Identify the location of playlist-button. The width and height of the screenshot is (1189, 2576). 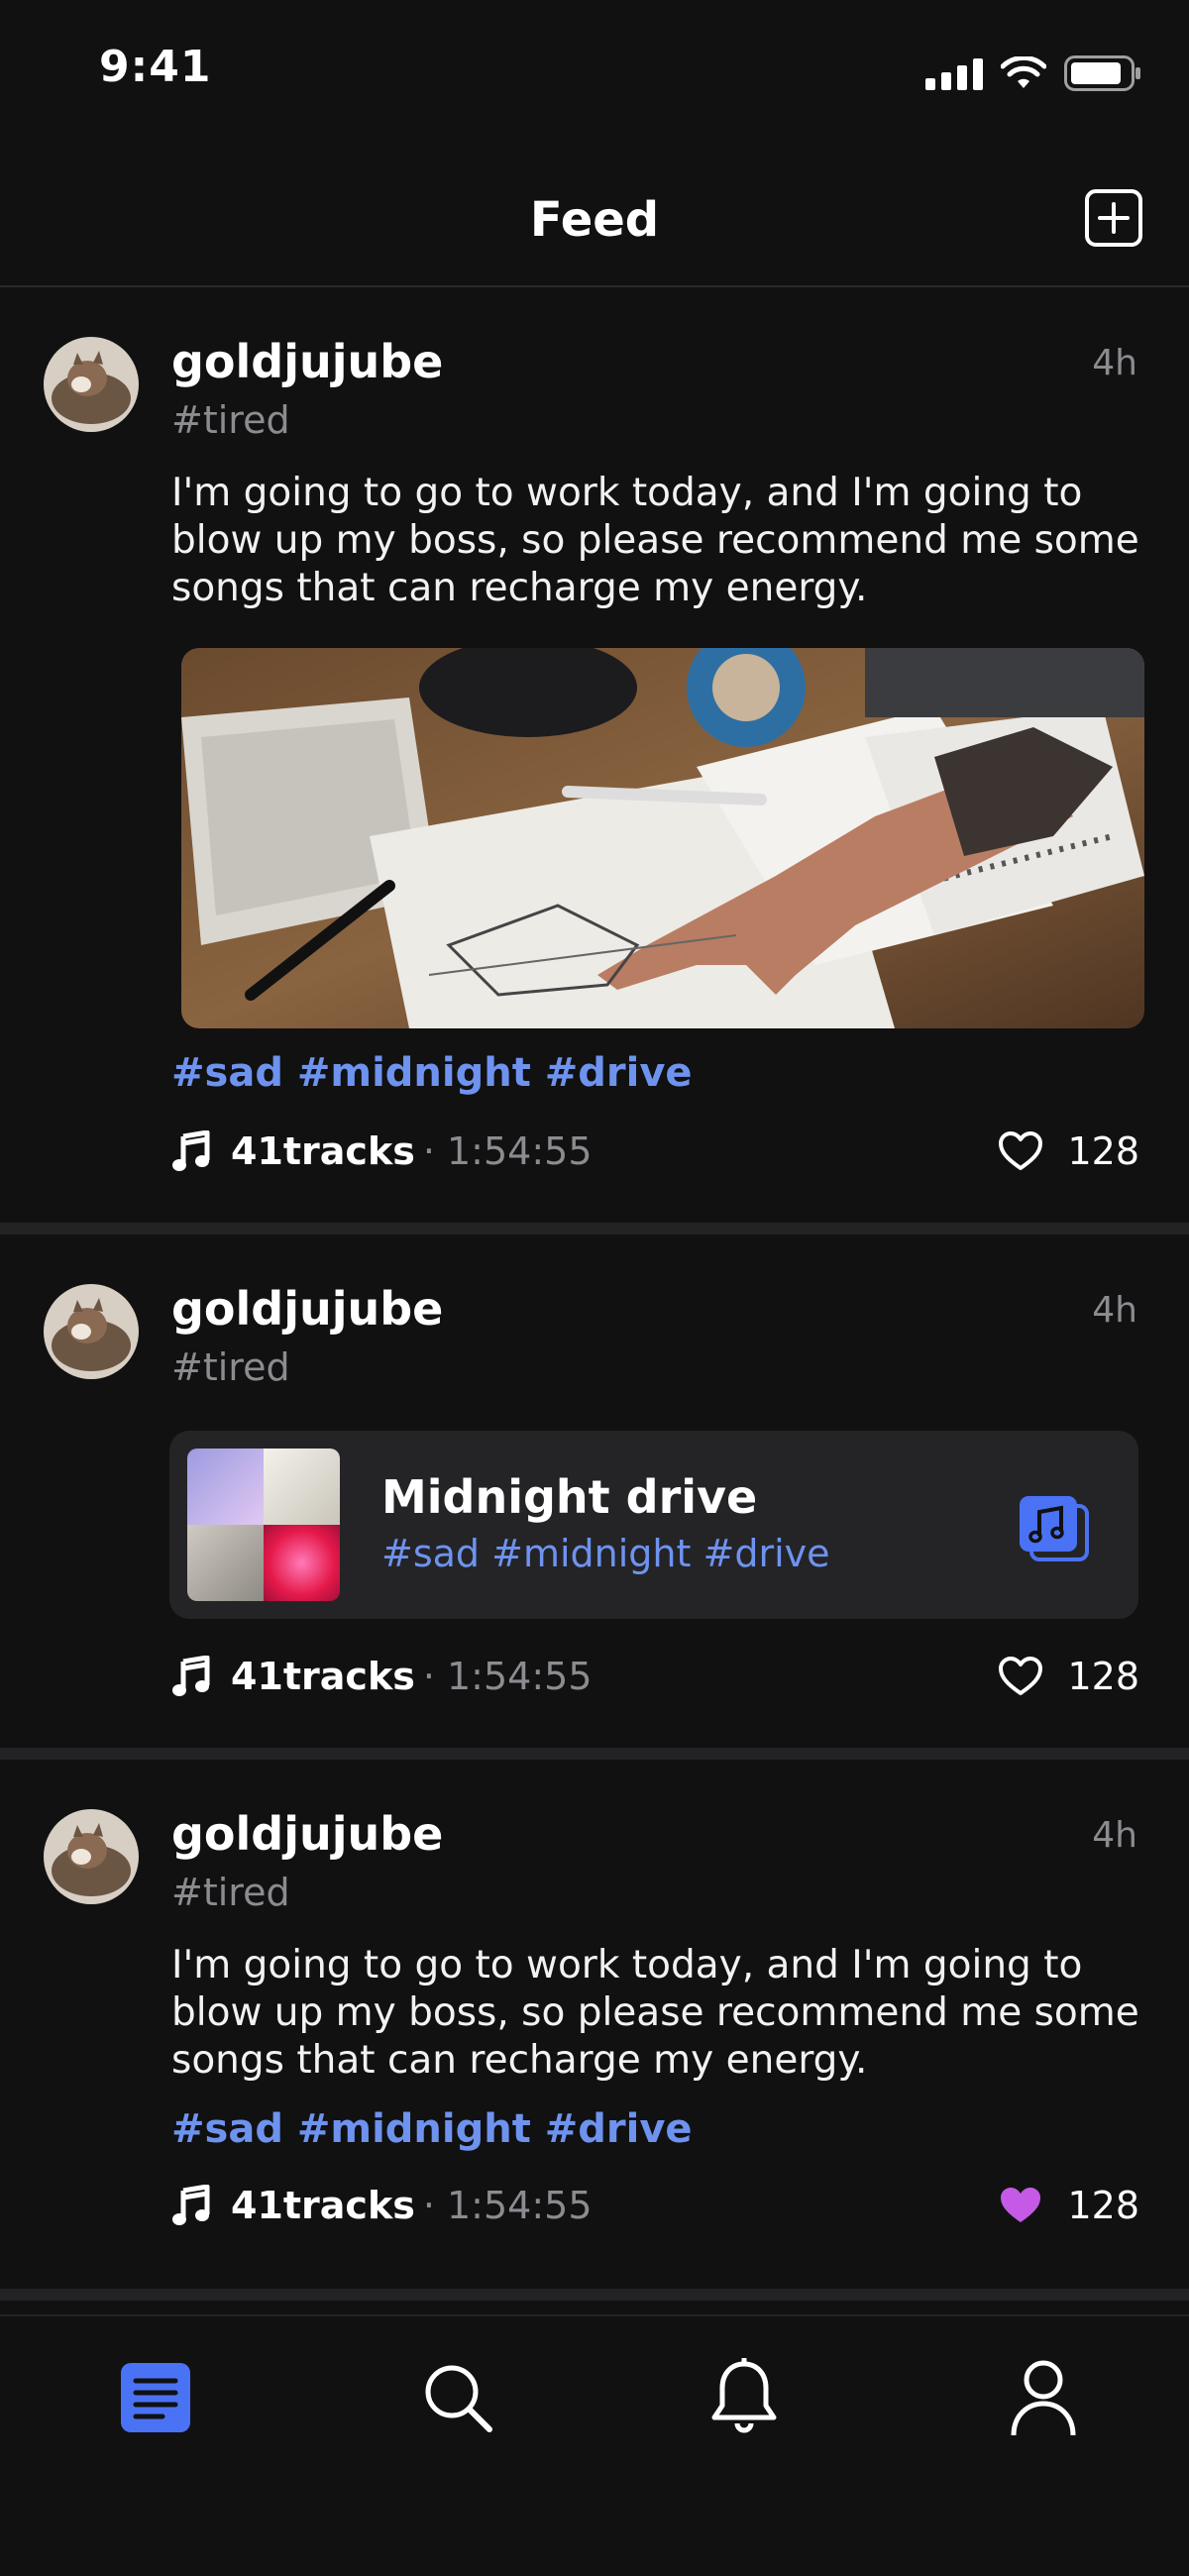
(1053, 1527).